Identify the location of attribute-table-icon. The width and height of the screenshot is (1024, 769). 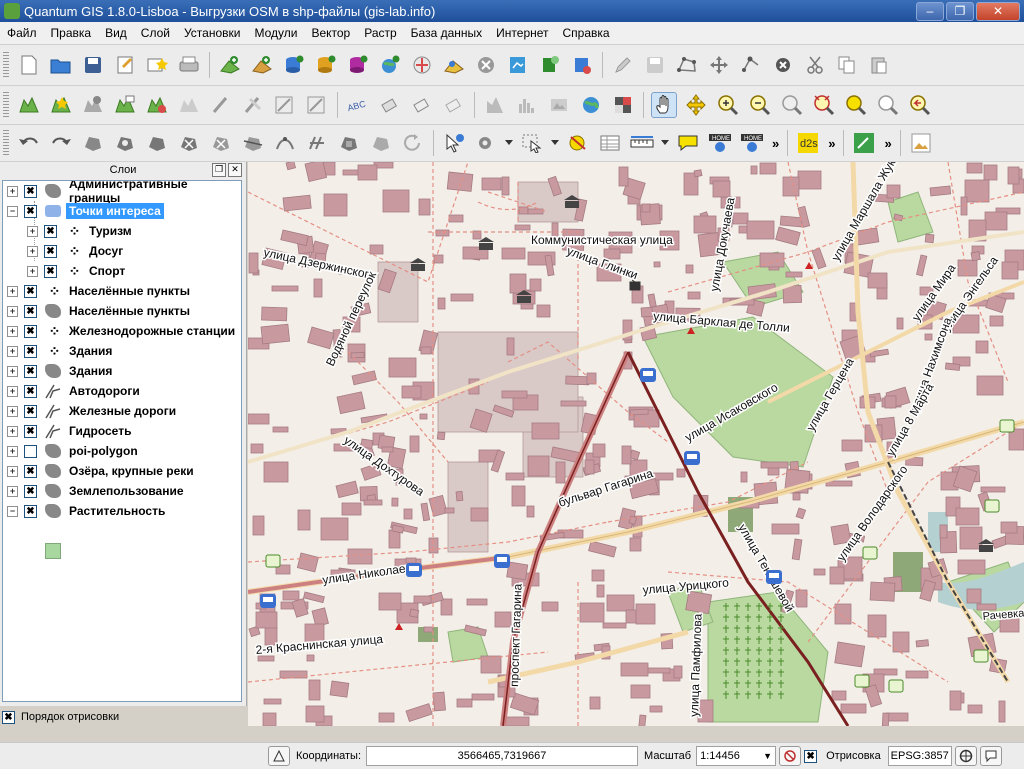
(610, 143).